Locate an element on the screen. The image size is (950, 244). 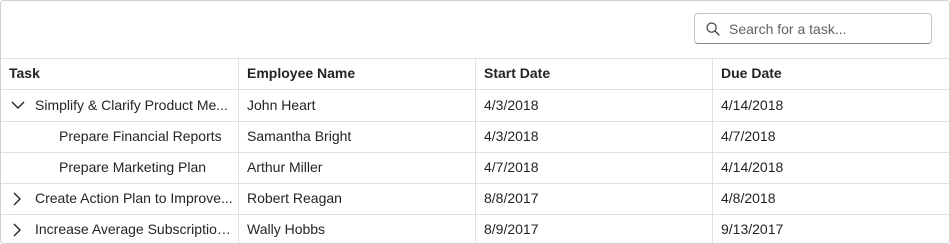
search-icon is located at coordinates (713, 29).